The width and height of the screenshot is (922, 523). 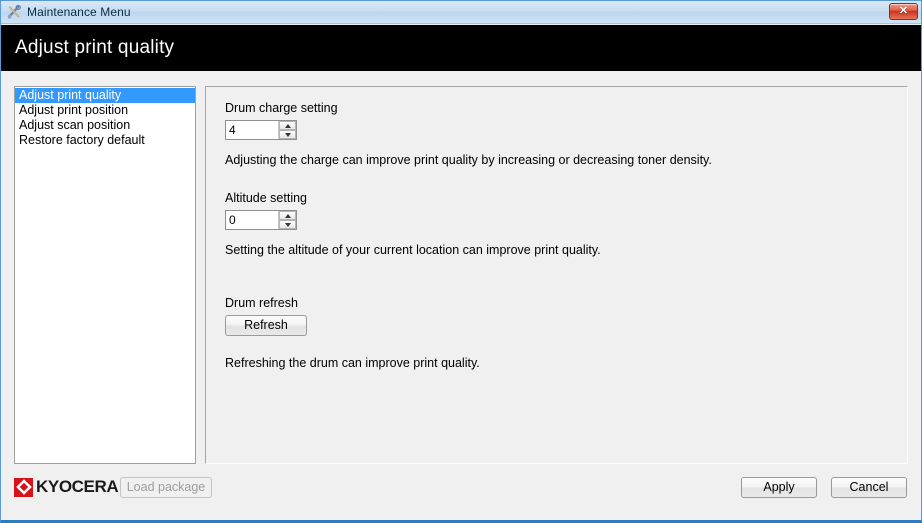 I want to click on drum-refresh-label: Drum refresh, so click(x=261, y=303).